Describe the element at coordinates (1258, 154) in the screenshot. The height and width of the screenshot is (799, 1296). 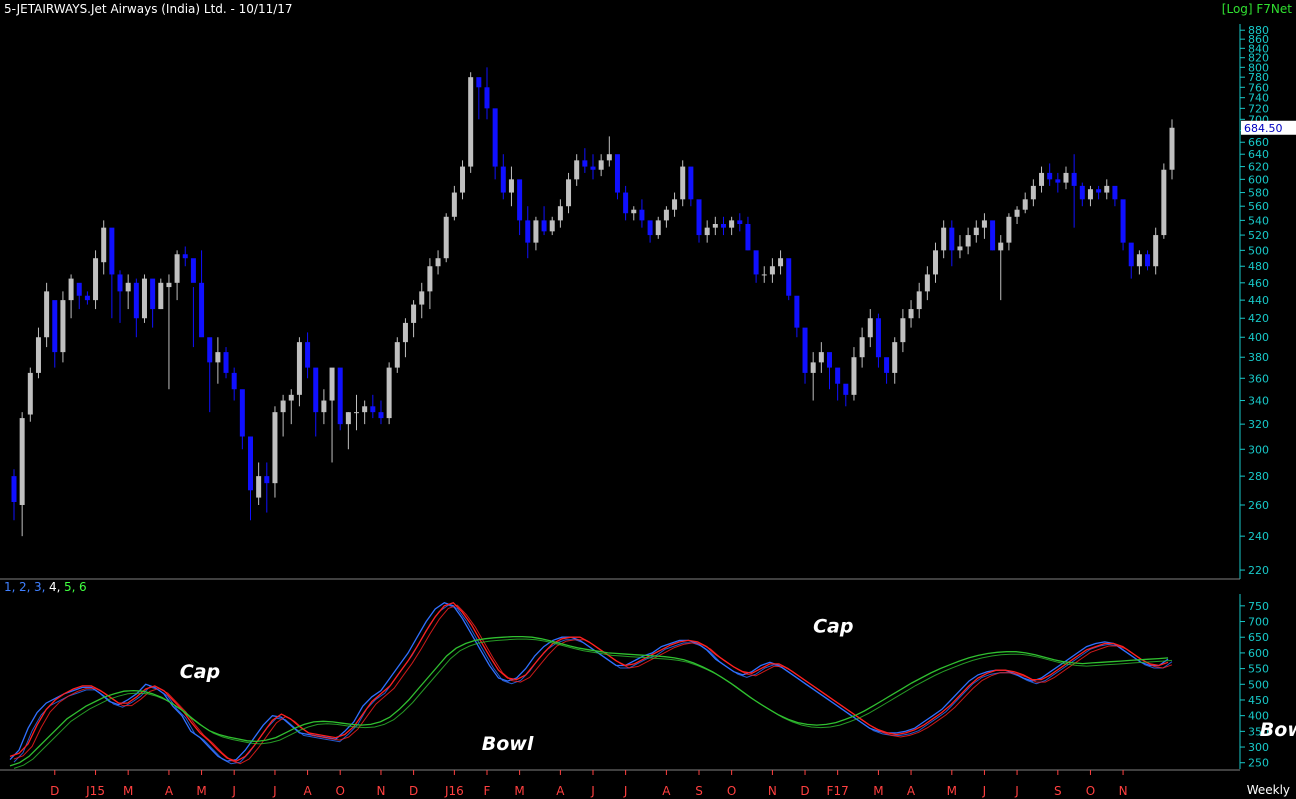
I see `price-tick-label: 640` at that location.